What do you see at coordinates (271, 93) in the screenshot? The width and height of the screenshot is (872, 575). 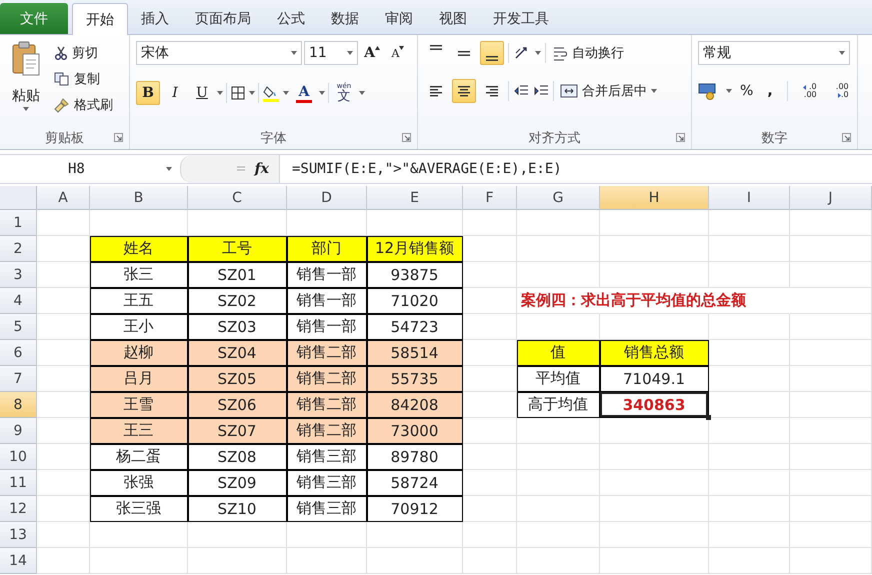 I see `fill-color-icon` at bounding box center [271, 93].